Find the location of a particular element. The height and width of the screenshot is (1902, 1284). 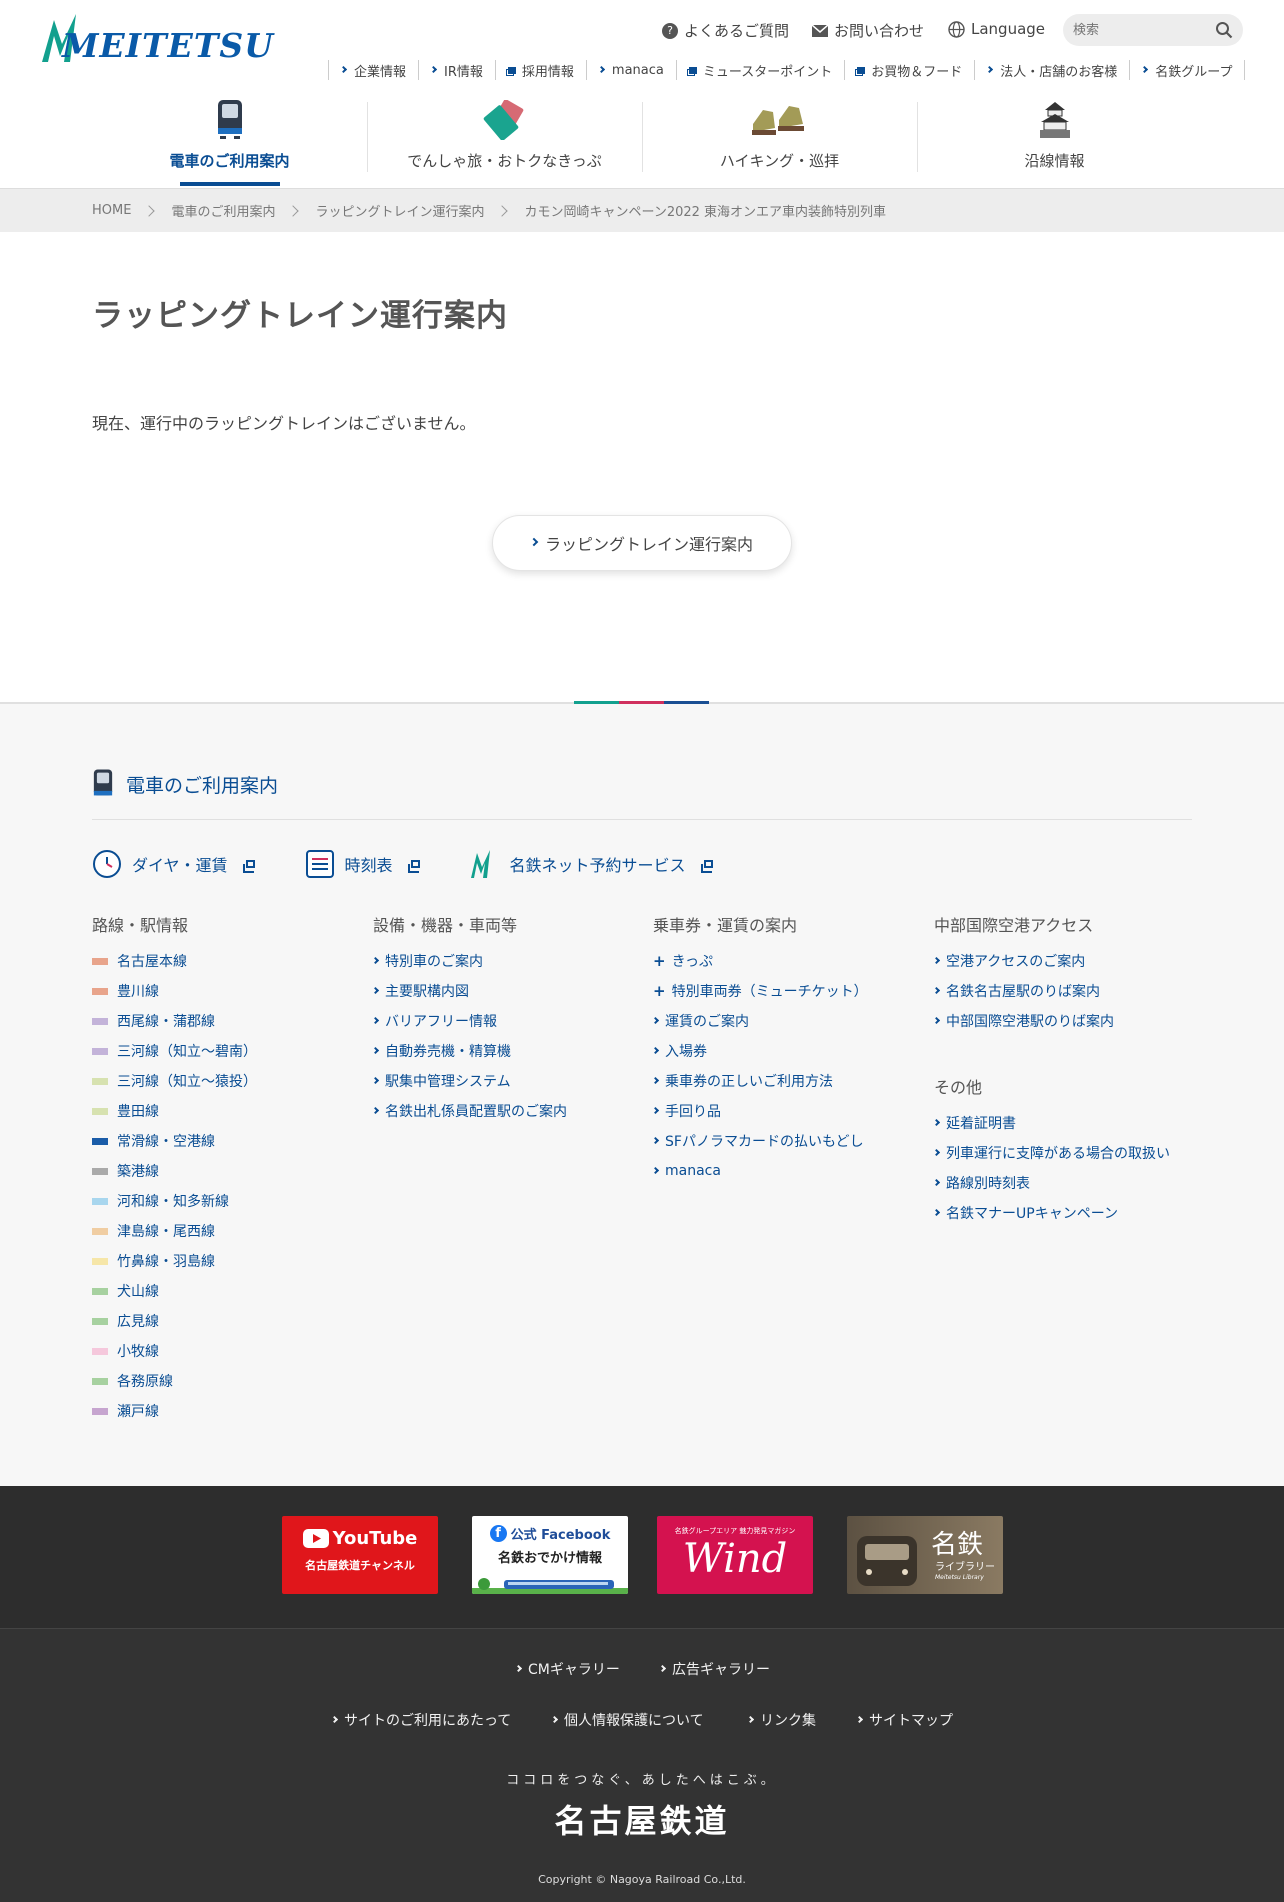

footer-nav-link: 三河線（知立〜猿投） is located at coordinates (222, 1081).